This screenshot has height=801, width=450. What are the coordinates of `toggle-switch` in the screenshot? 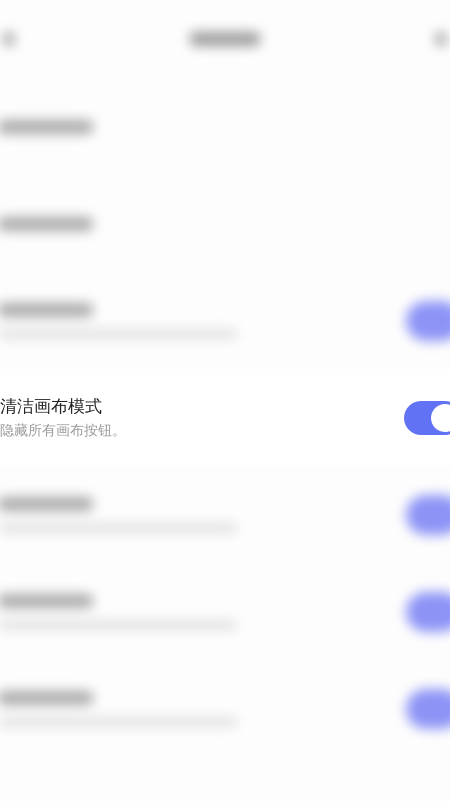 It's located at (427, 417).